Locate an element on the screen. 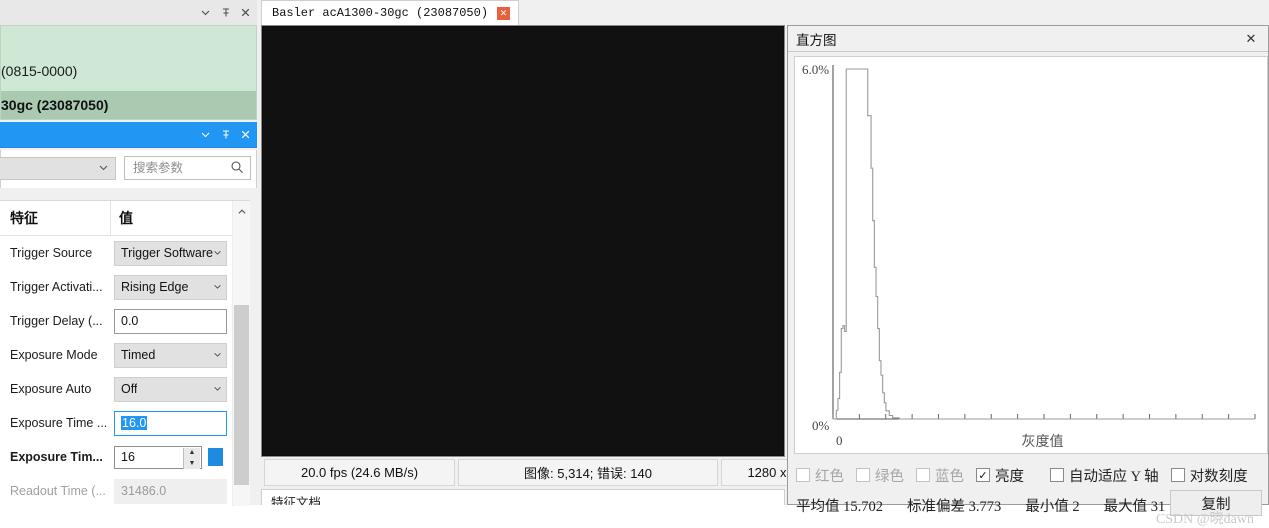  tab-label: Basler acA1300-30gc (23087050) is located at coordinates (380, 13).